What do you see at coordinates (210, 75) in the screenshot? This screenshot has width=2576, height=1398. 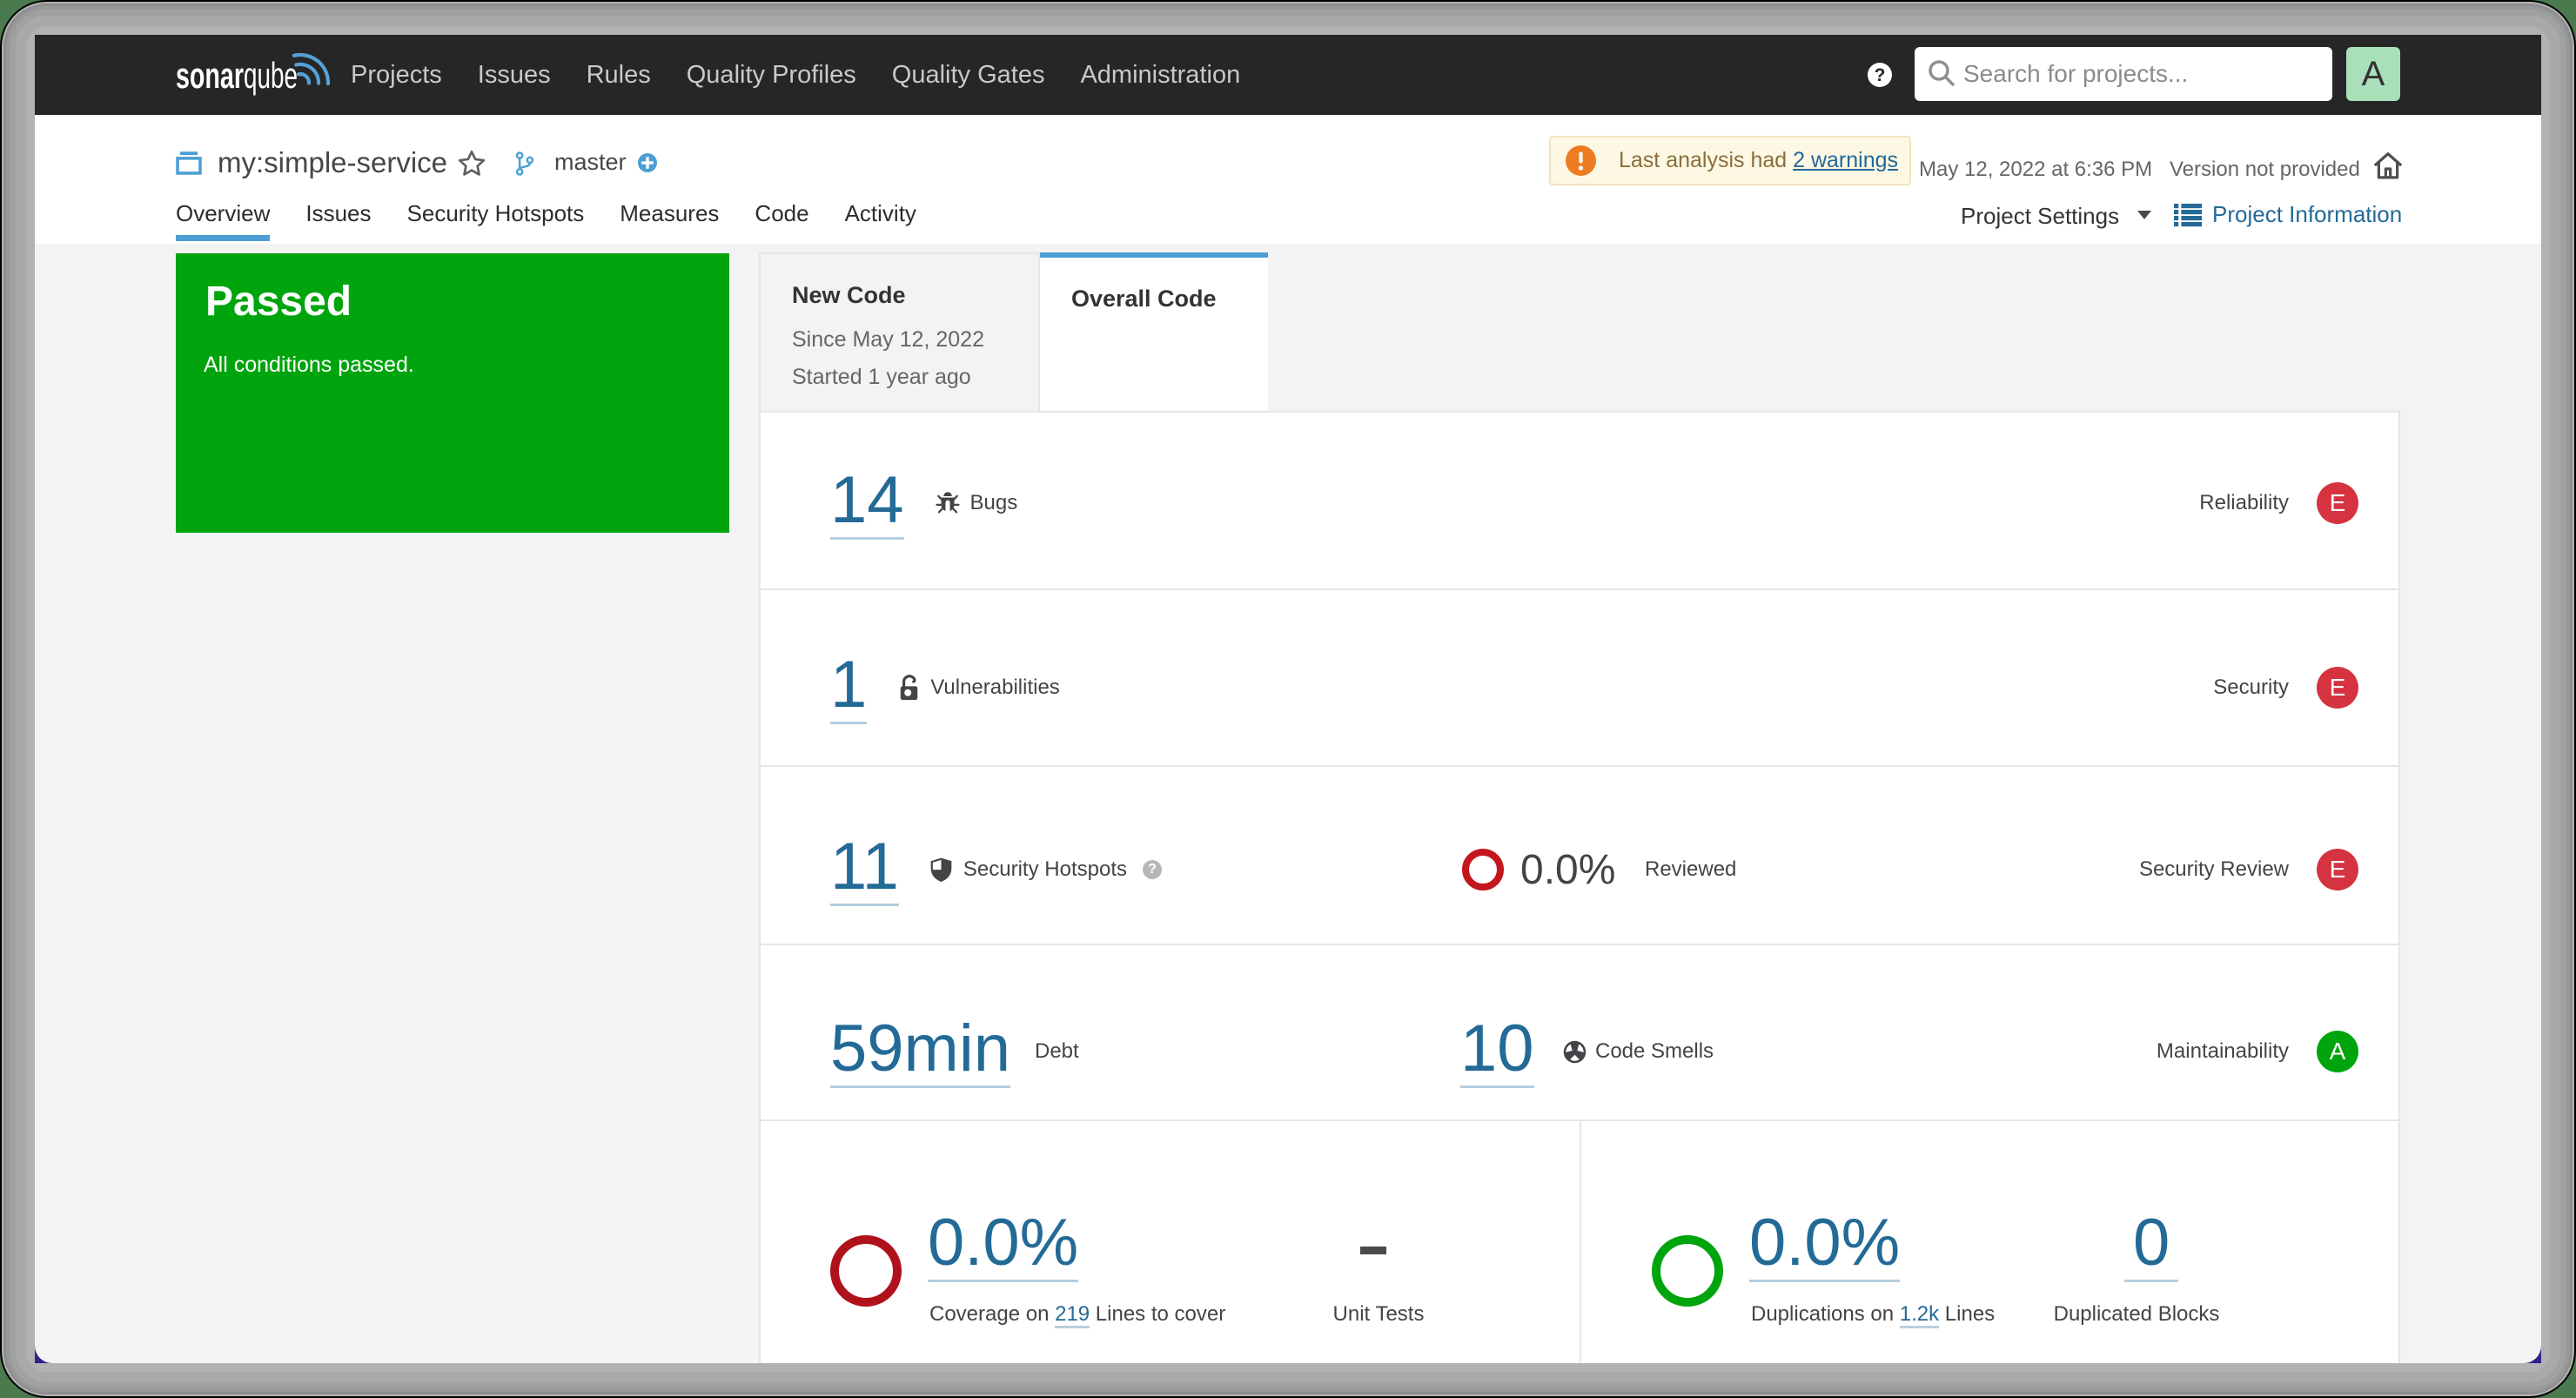 I see `svg-text: sonar` at bounding box center [210, 75].